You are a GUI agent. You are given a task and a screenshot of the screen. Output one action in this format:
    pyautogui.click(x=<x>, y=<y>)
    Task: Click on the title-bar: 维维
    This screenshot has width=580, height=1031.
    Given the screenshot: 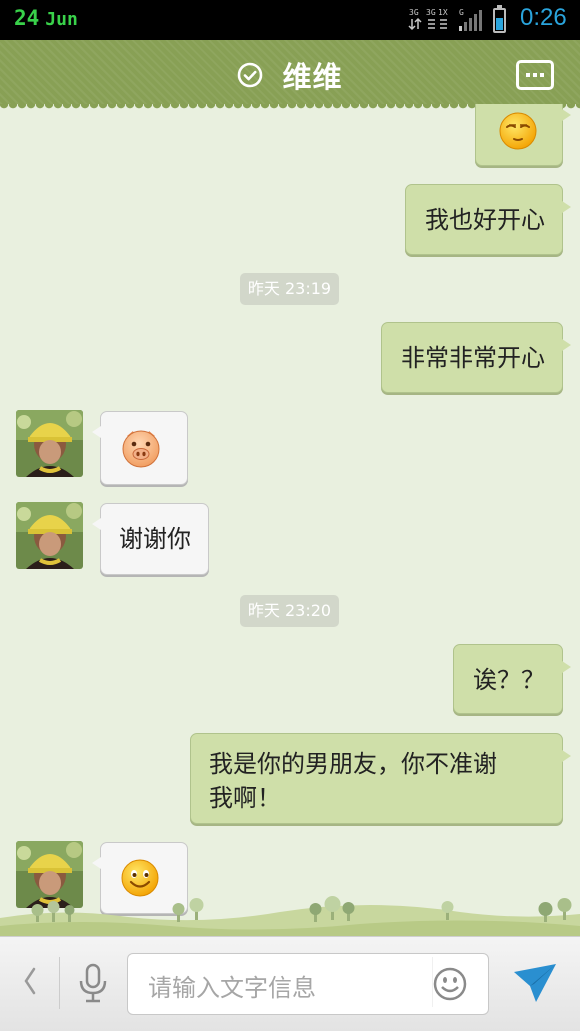 What is the action you would take?
    pyautogui.click(x=290, y=75)
    